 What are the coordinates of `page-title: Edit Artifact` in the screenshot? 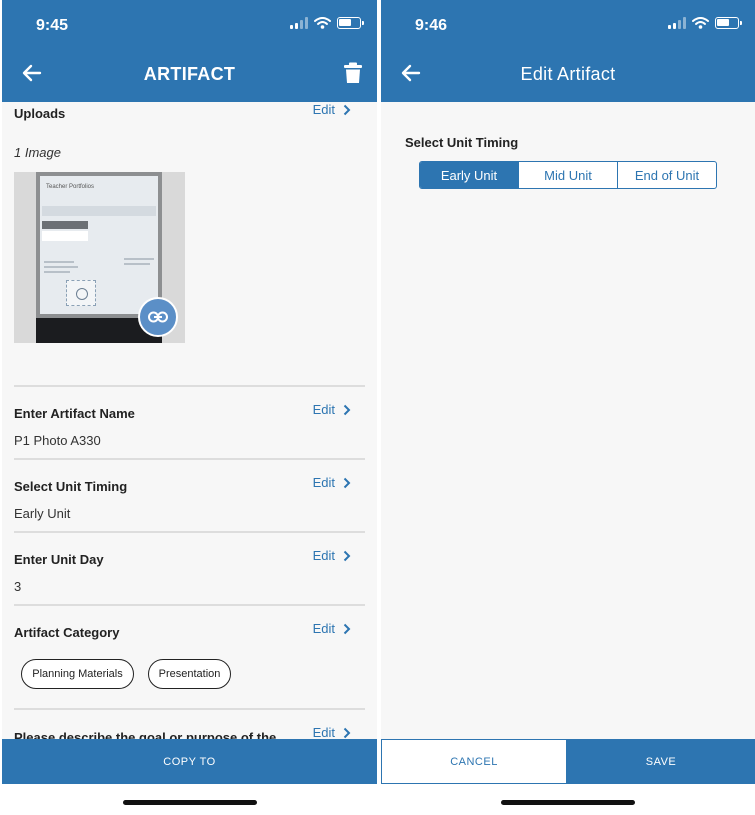 It's located at (568, 74).